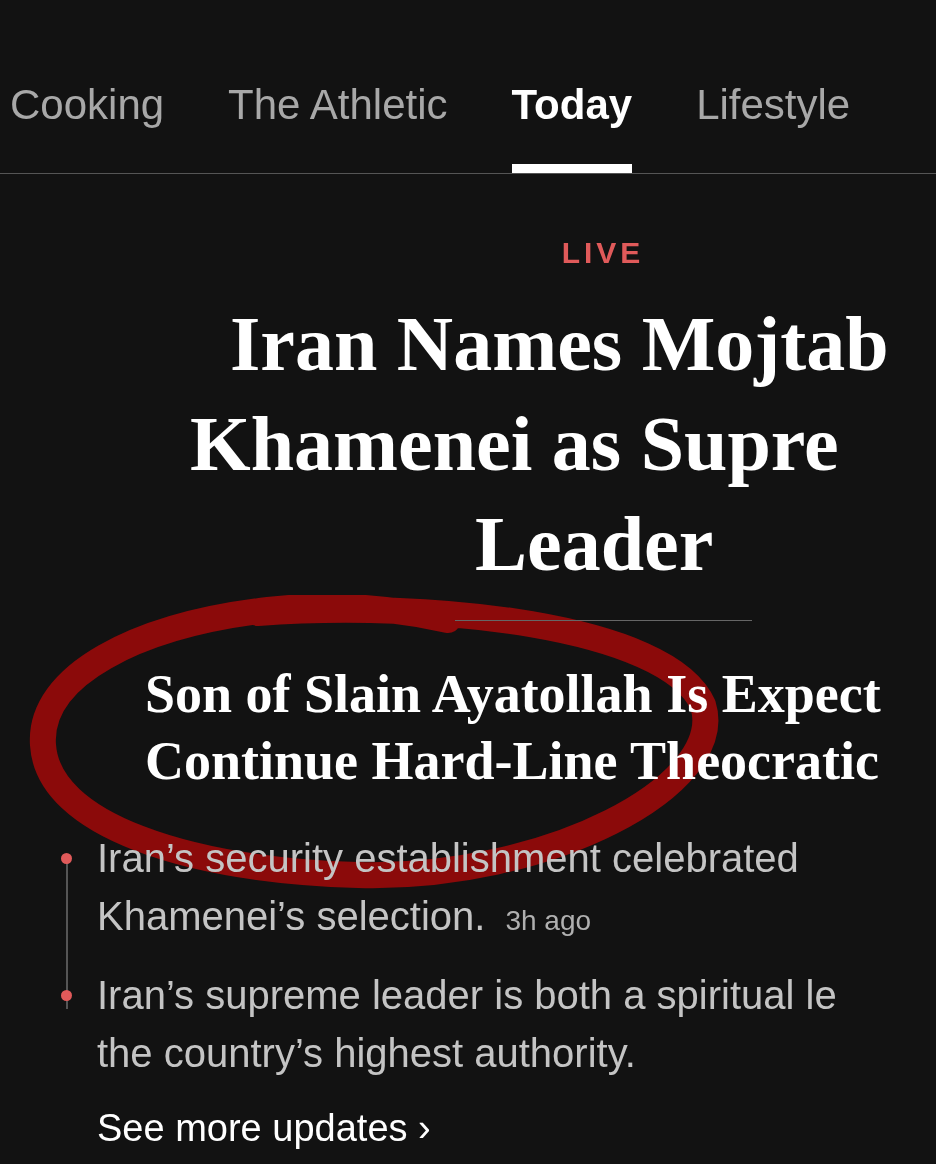 The height and width of the screenshot is (1164, 936). What do you see at coordinates (264, 1128) in the screenshot?
I see `see-more-link: See more updates ›` at bounding box center [264, 1128].